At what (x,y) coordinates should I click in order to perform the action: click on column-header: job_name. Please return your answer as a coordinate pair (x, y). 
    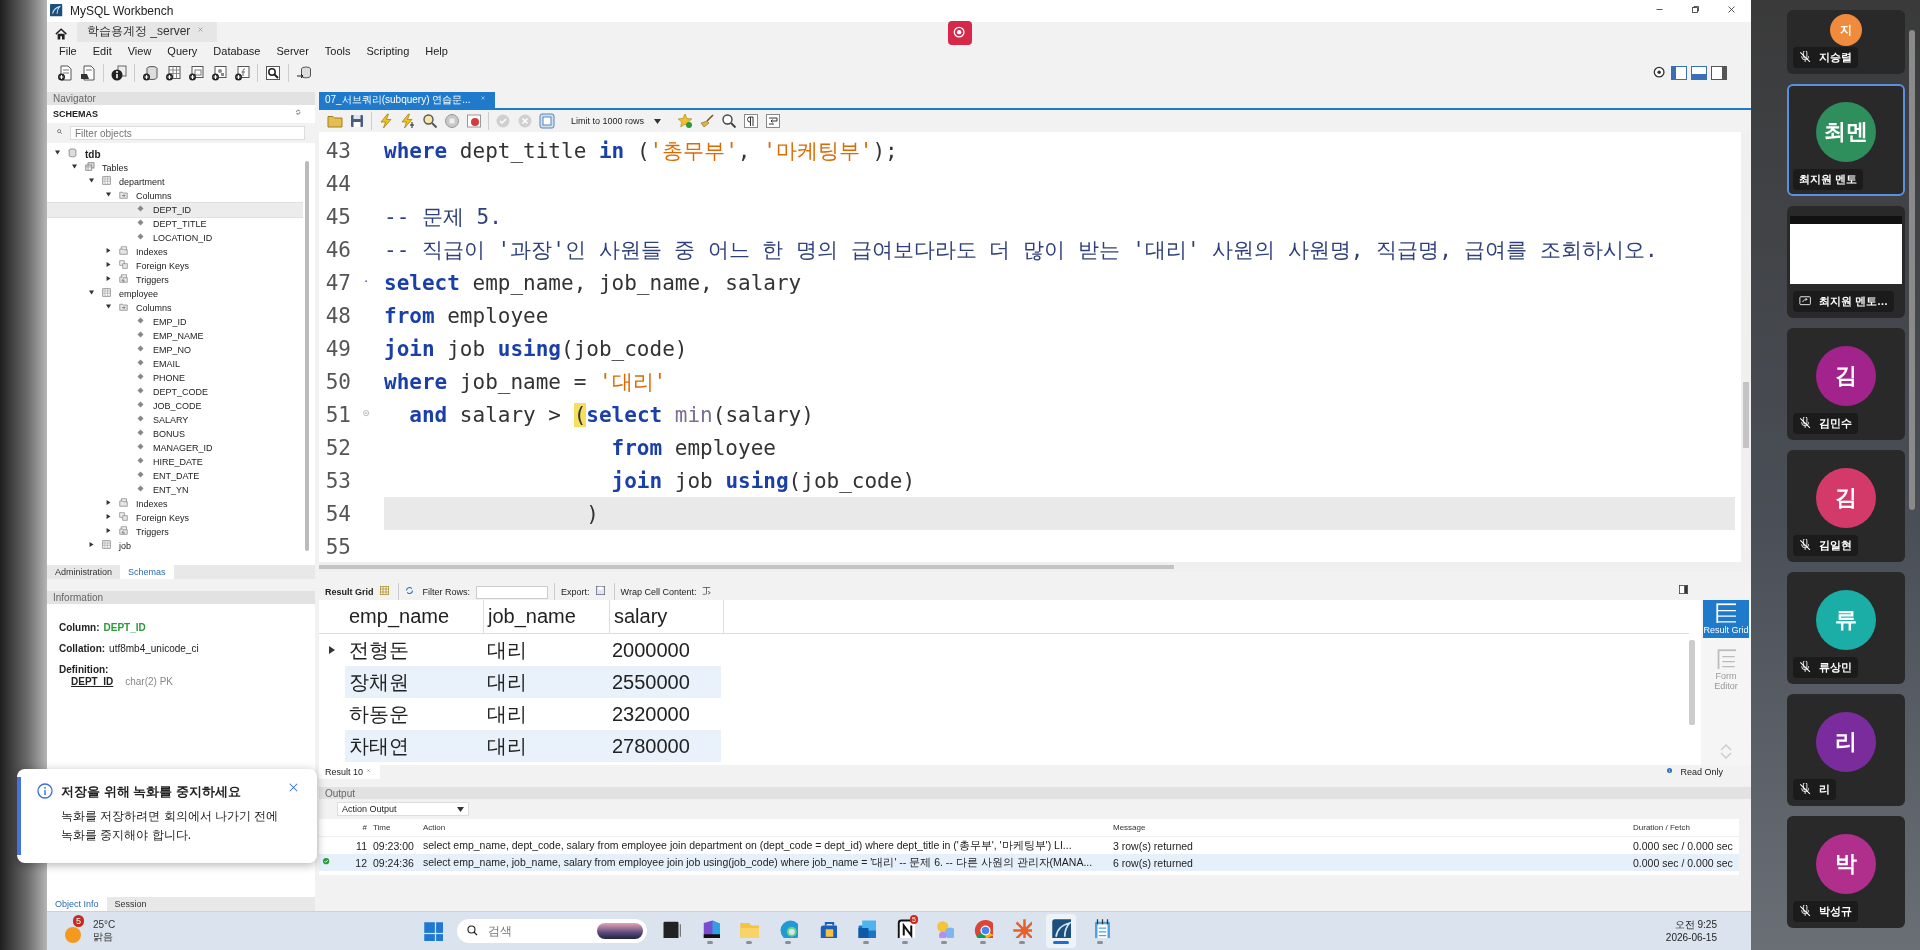
    Looking at the image, I should click on (547, 616).